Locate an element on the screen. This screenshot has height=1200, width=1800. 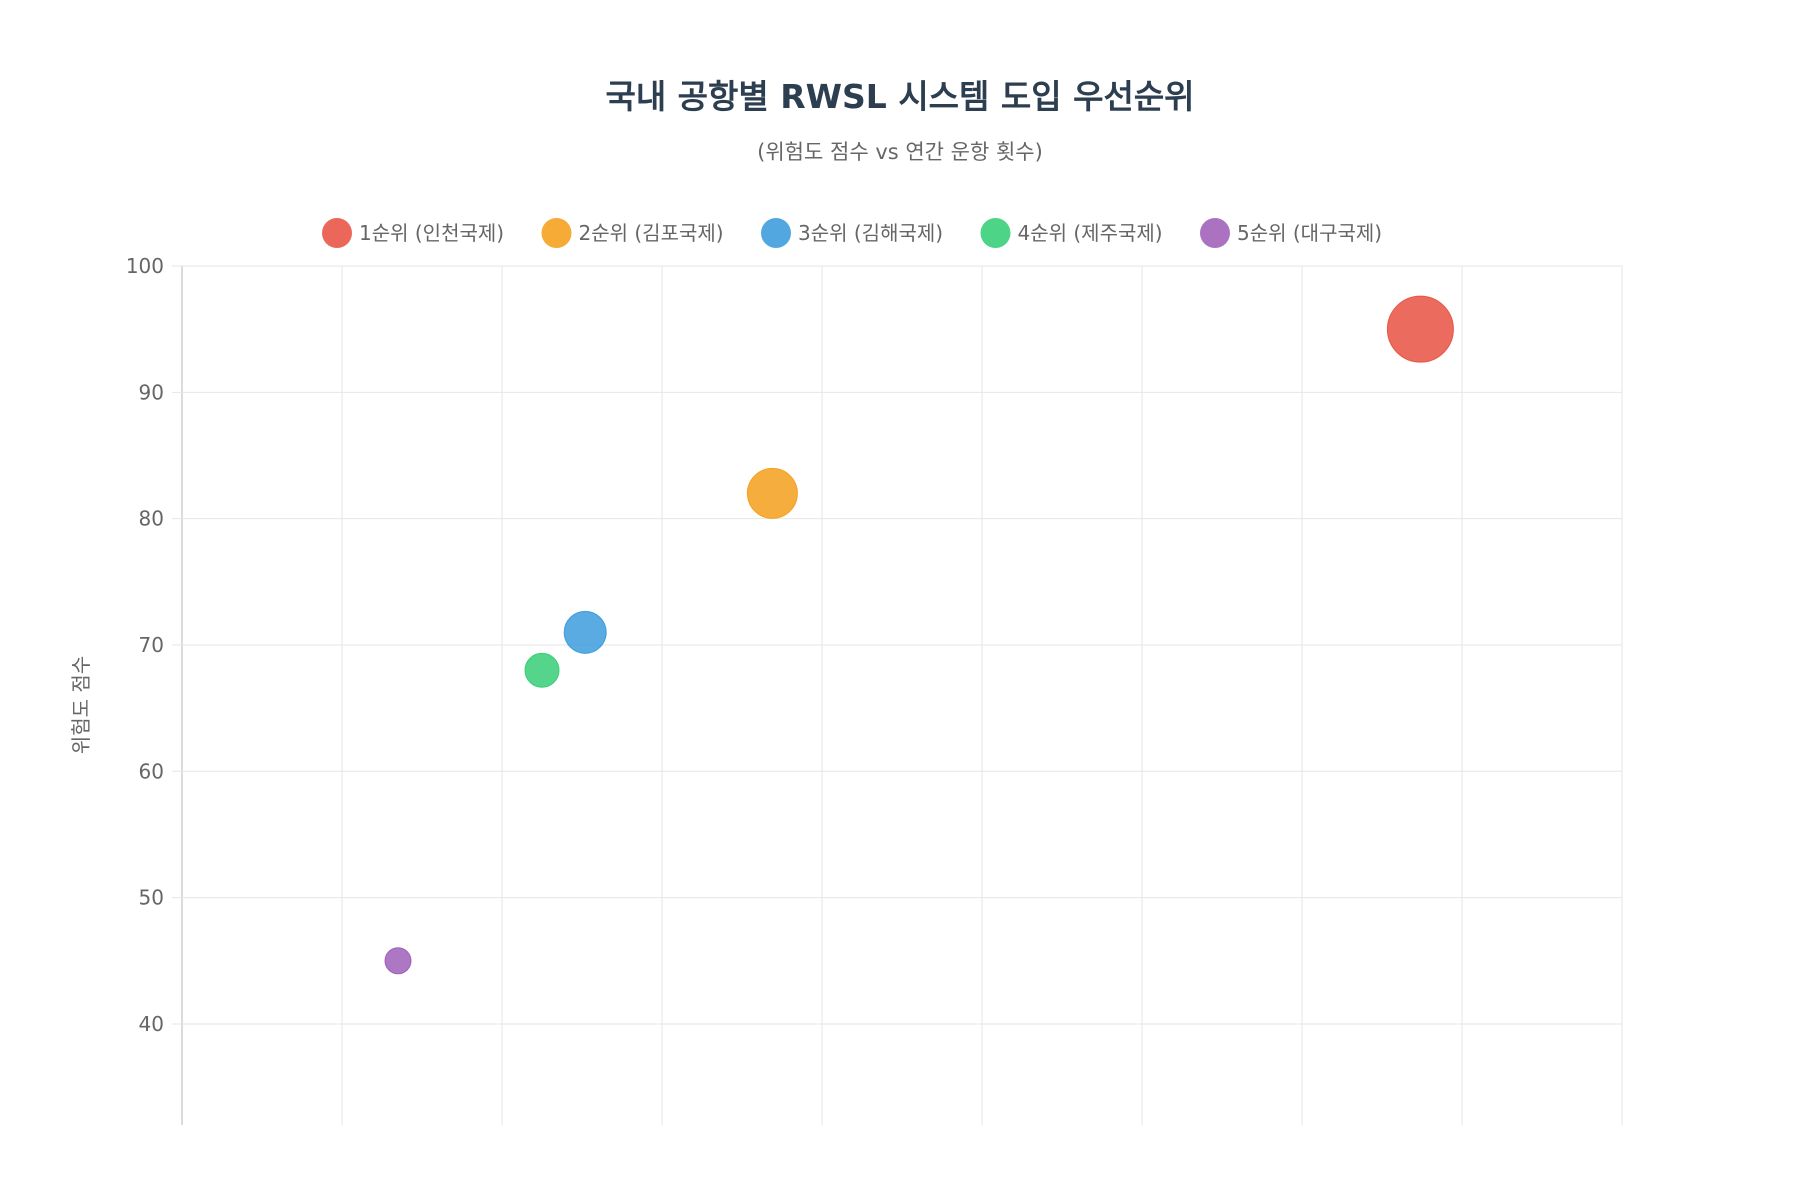
y-tick-label: 70 is located at coordinates (151, 645).